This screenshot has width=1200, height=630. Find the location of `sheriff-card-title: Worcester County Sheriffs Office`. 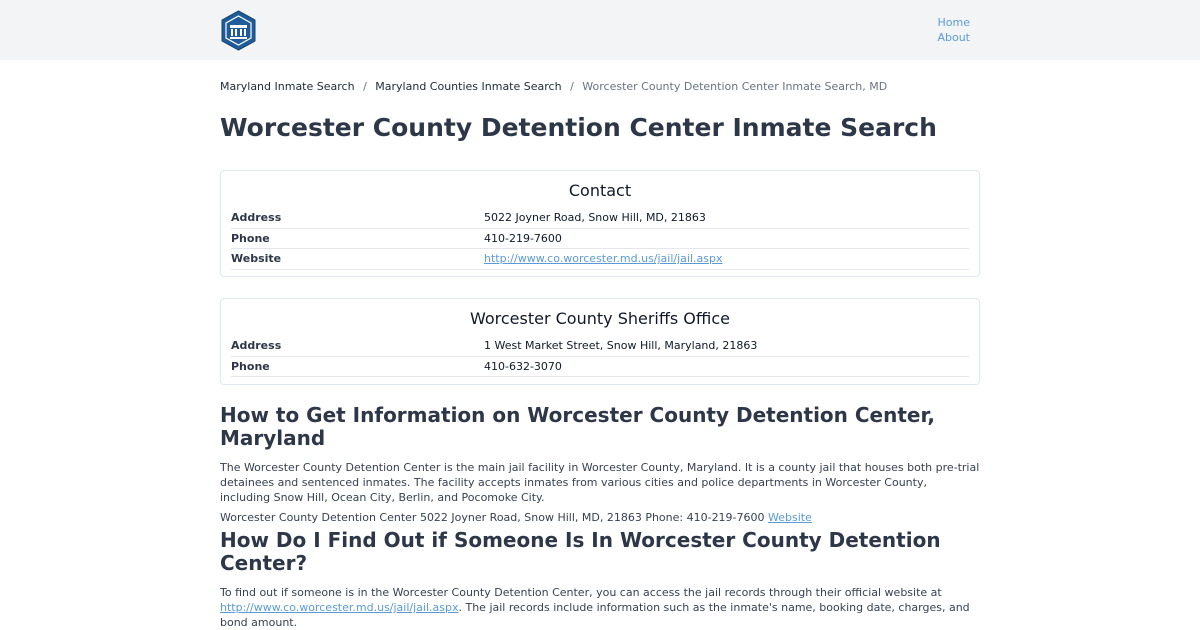

sheriff-card-title: Worcester County Sheriffs Office is located at coordinates (600, 318).